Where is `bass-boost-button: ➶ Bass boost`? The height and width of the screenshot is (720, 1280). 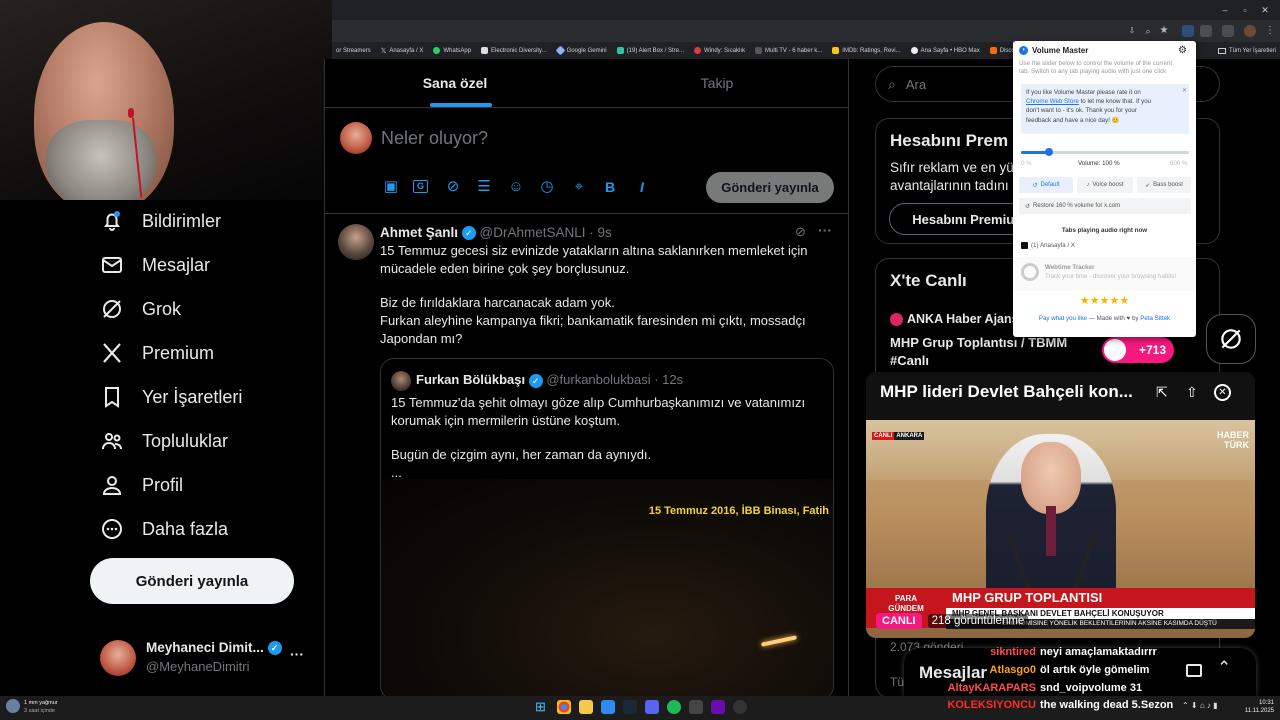
bass-boost-button: ➶ Bass boost is located at coordinates (1164, 185).